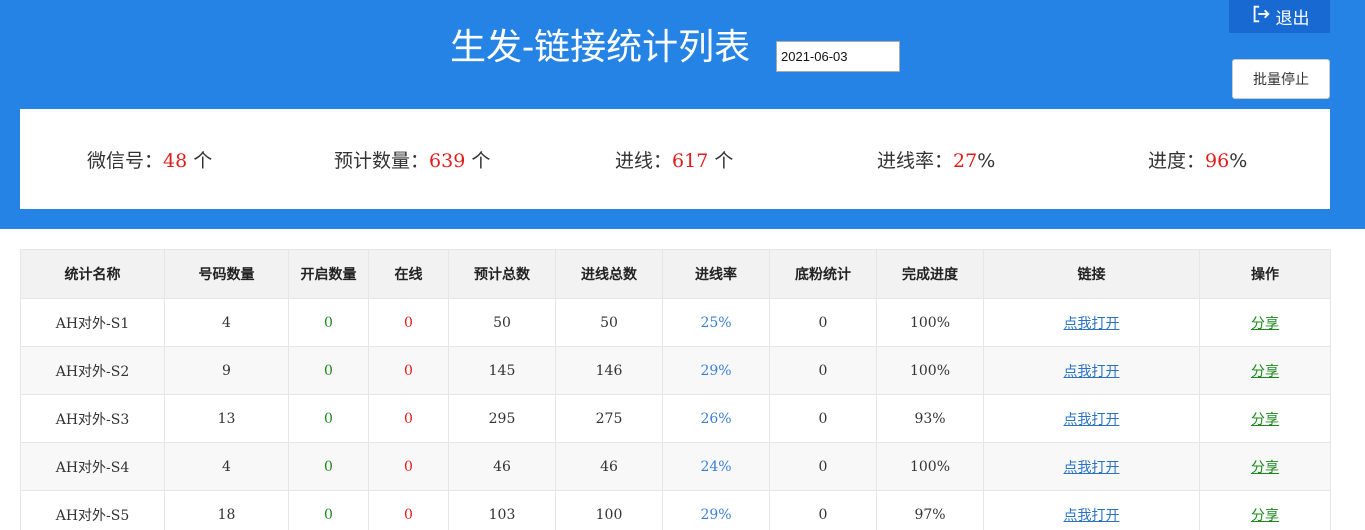  Describe the element at coordinates (716, 466) in the screenshot. I see `cell-rate: 24%` at that location.